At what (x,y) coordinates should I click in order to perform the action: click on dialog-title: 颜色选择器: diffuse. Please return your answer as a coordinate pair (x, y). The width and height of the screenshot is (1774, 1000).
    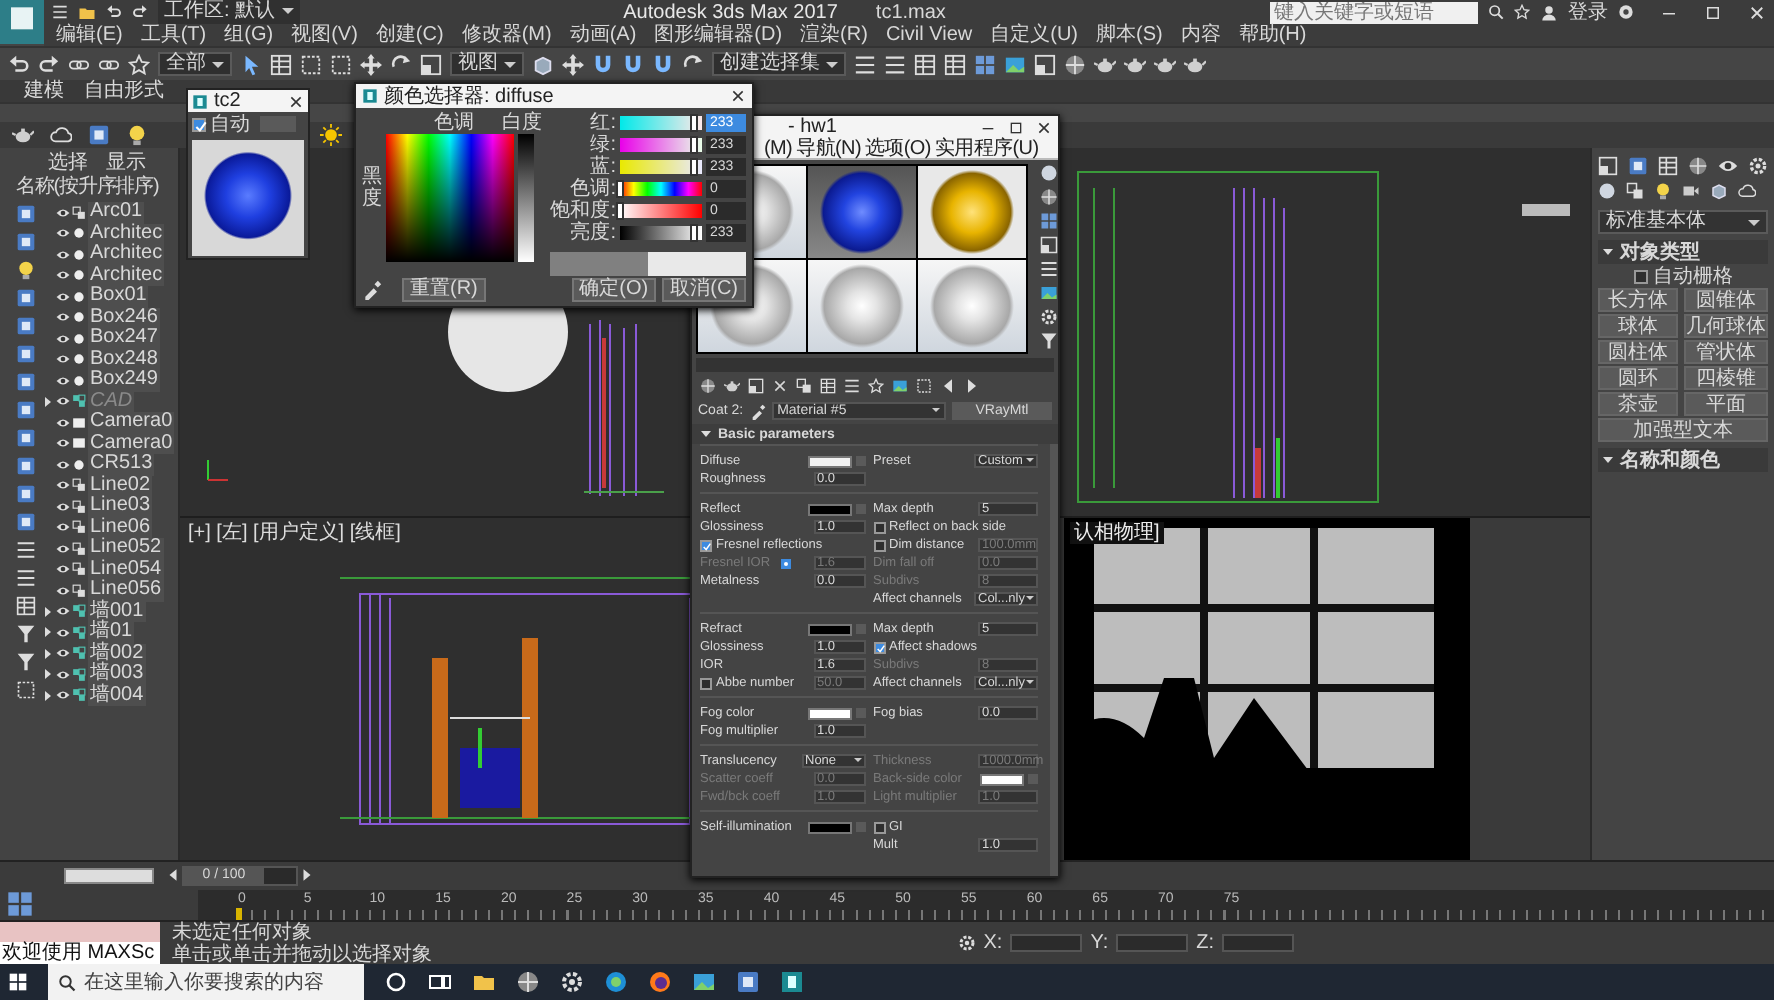
    Looking at the image, I should click on (470, 96).